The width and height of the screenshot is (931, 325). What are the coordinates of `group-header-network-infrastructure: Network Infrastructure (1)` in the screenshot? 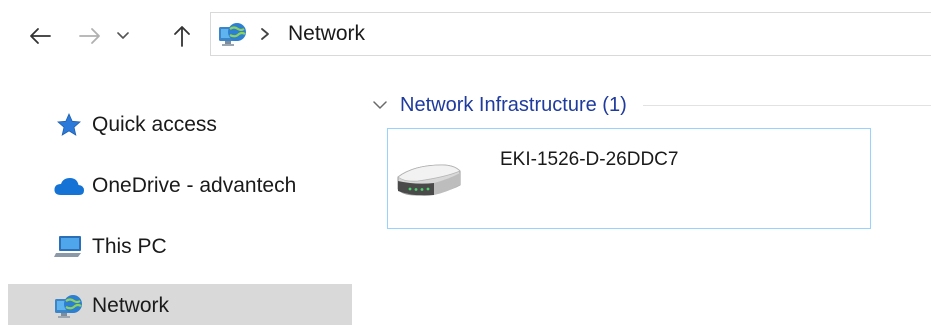 It's located at (649, 105).